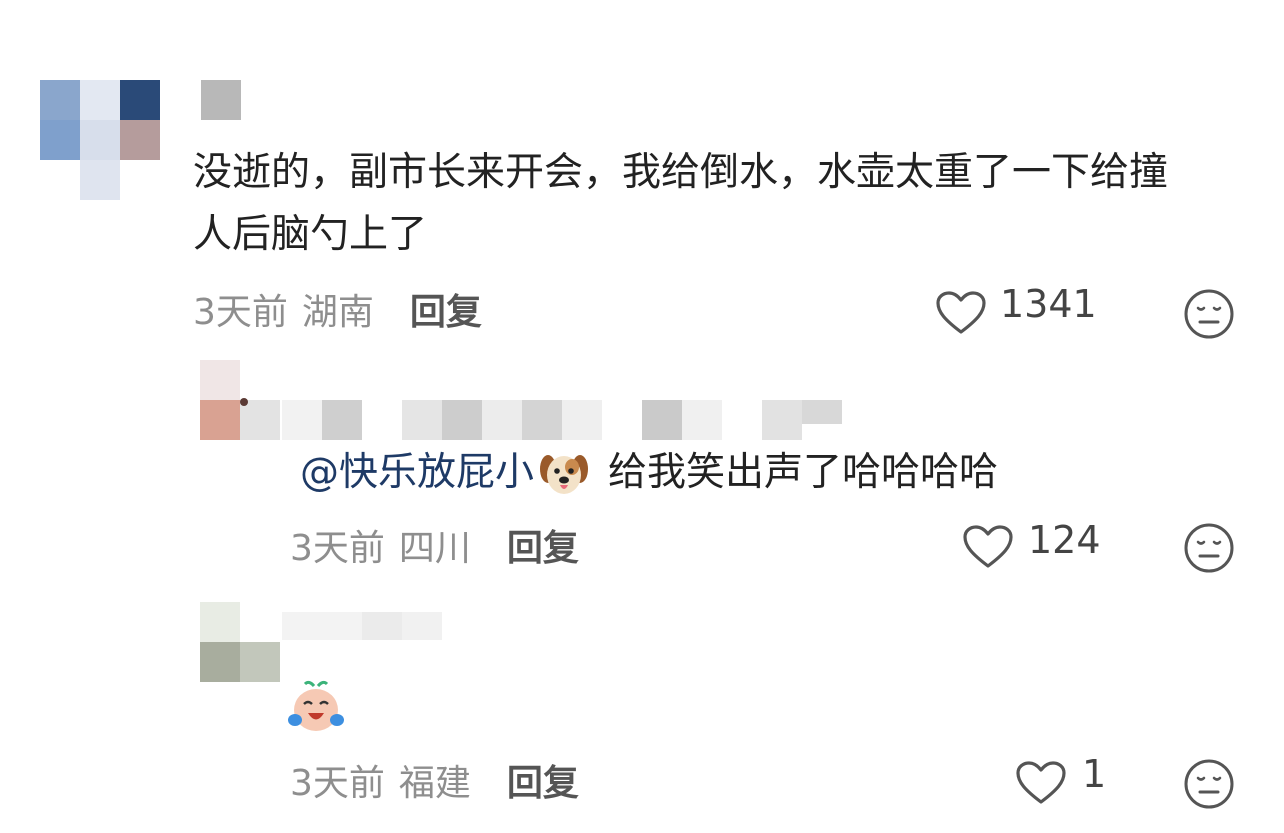 The width and height of the screenshot is (1284, 833). Describe the element at coordinates (337, 312) in the screenshot. I see `comment-location: 湖南` at that location.